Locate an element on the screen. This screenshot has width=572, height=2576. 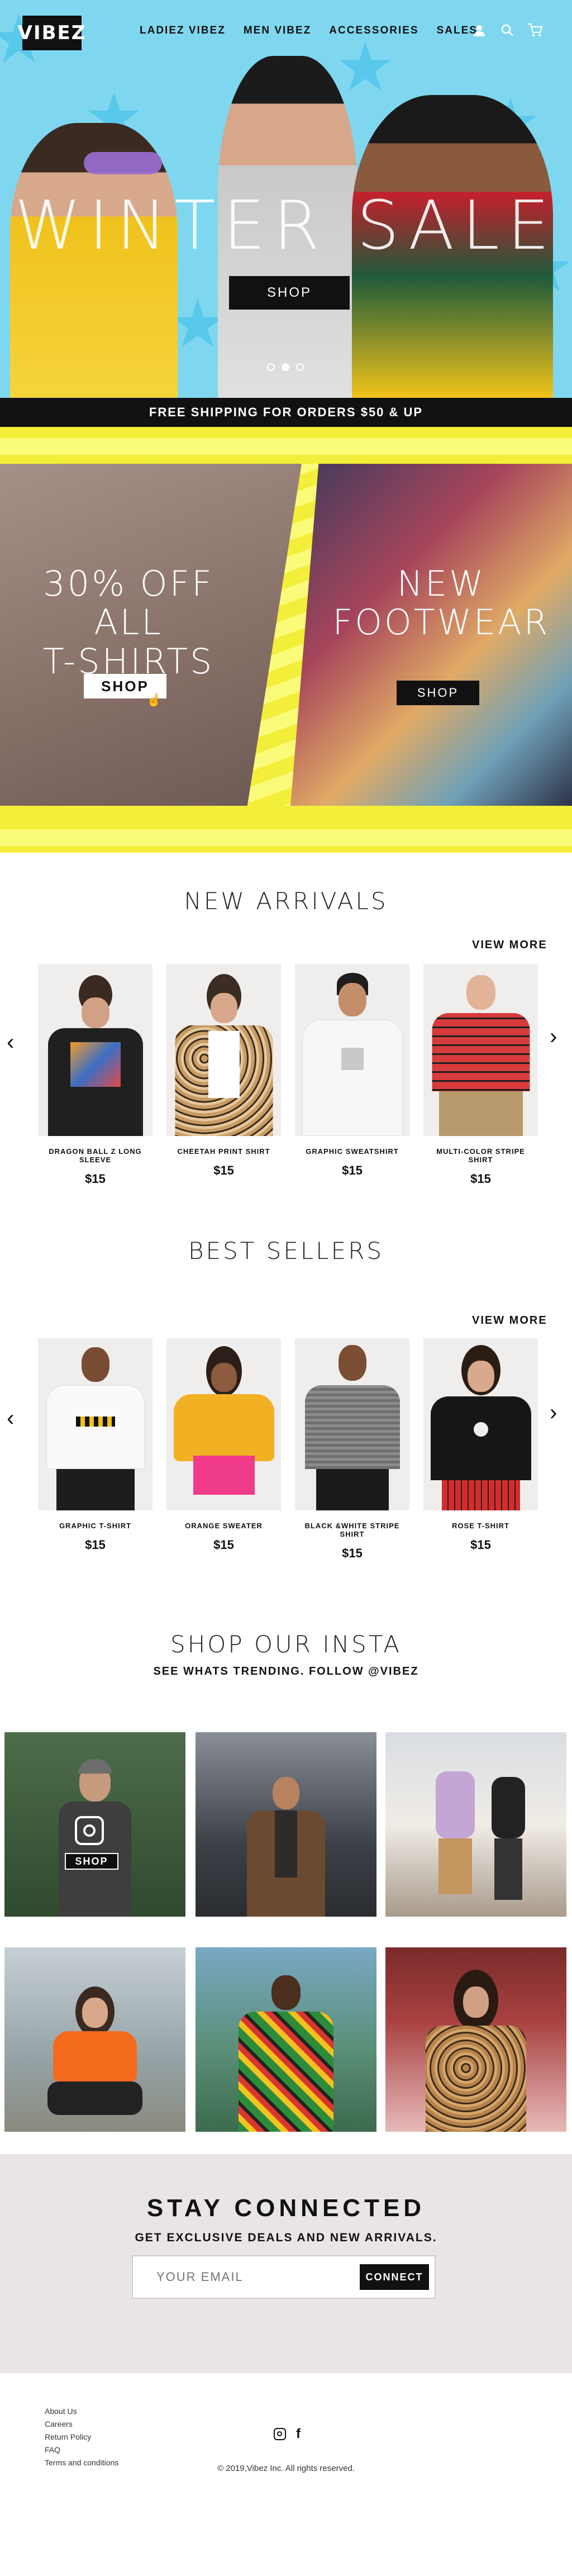
nav-men-vibez: MEN VIBEZ is located at coordinates (277, 31).